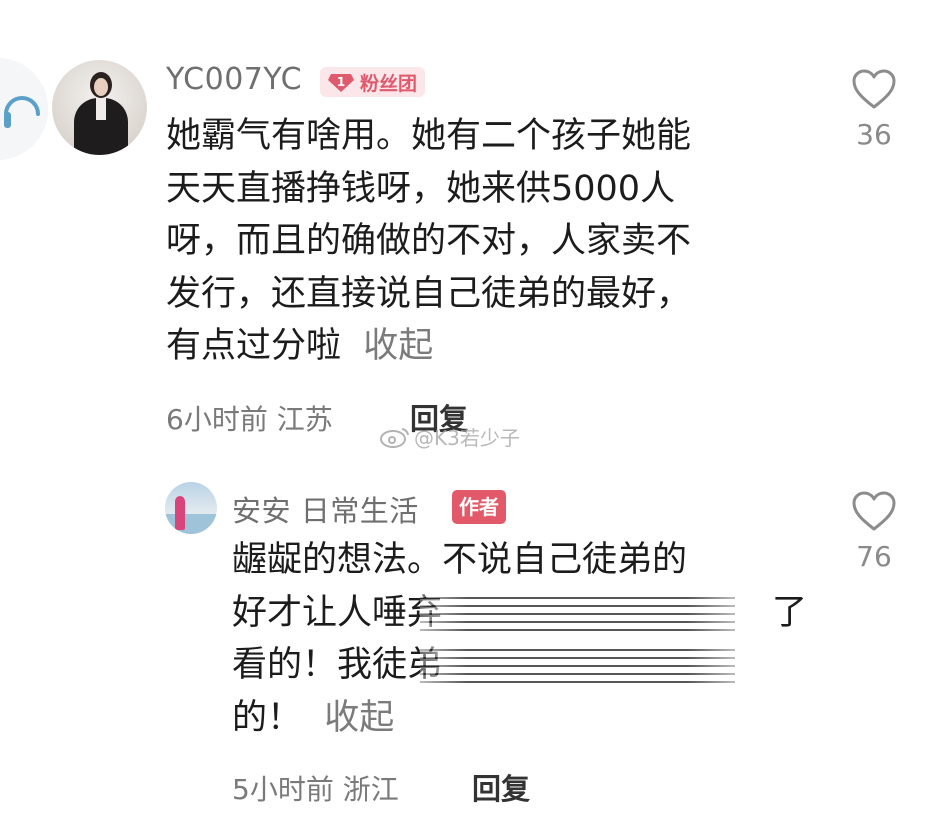 This screenshot has height=829, width=945. What do you see at coordinates (467, 438) in the screenshot?
I see `watermark-text: @K3若少子` at bounding box center [467, 438].